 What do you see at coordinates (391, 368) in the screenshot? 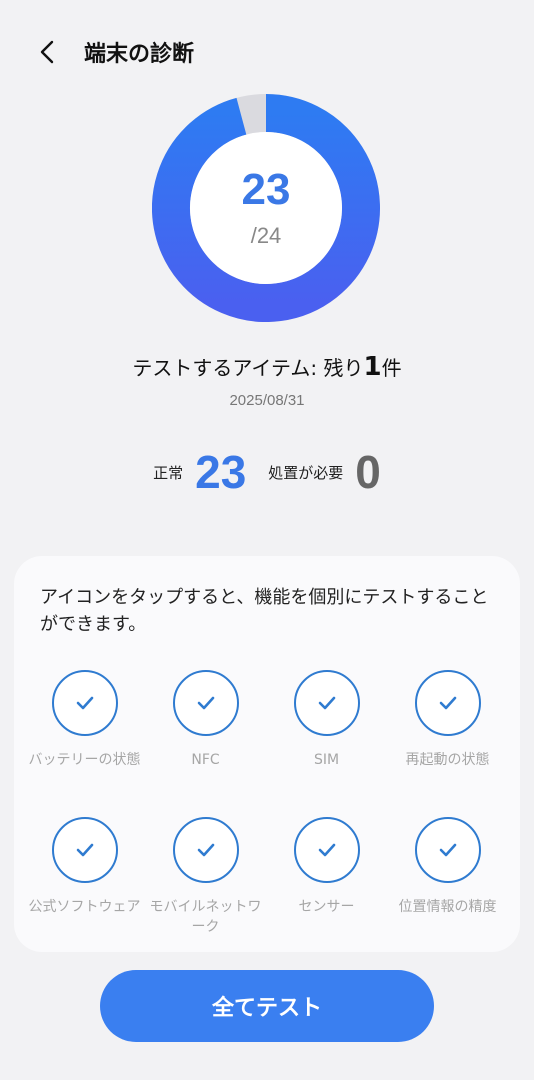
I see `remaining-suffix: 件` at bounding box center [391, 368].